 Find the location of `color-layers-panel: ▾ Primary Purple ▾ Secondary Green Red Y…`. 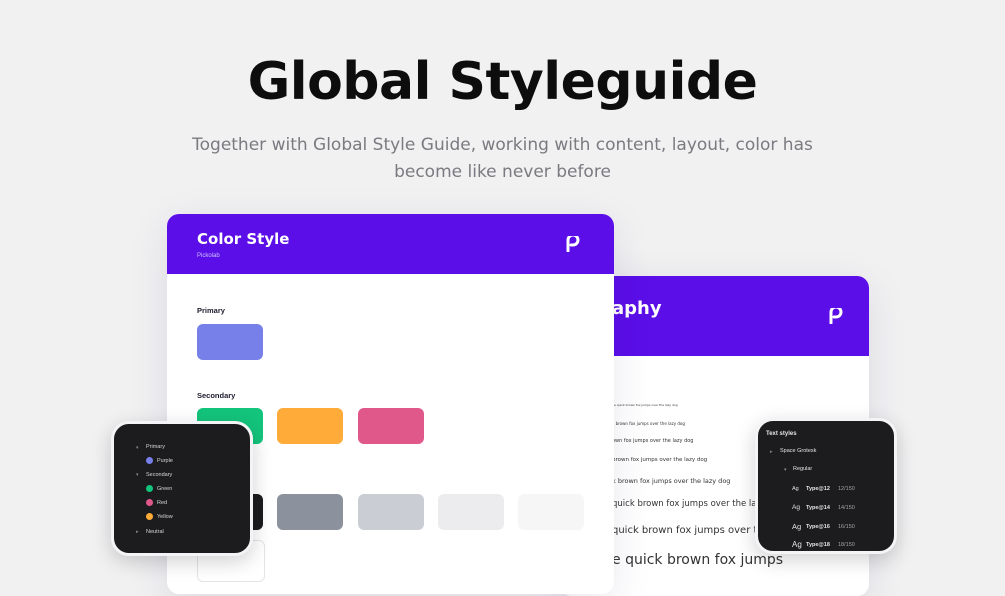

color-layers-panel: ▾ Primary Purple ▾ Secondary Green Red Y… is located at coordinates (182, 488).